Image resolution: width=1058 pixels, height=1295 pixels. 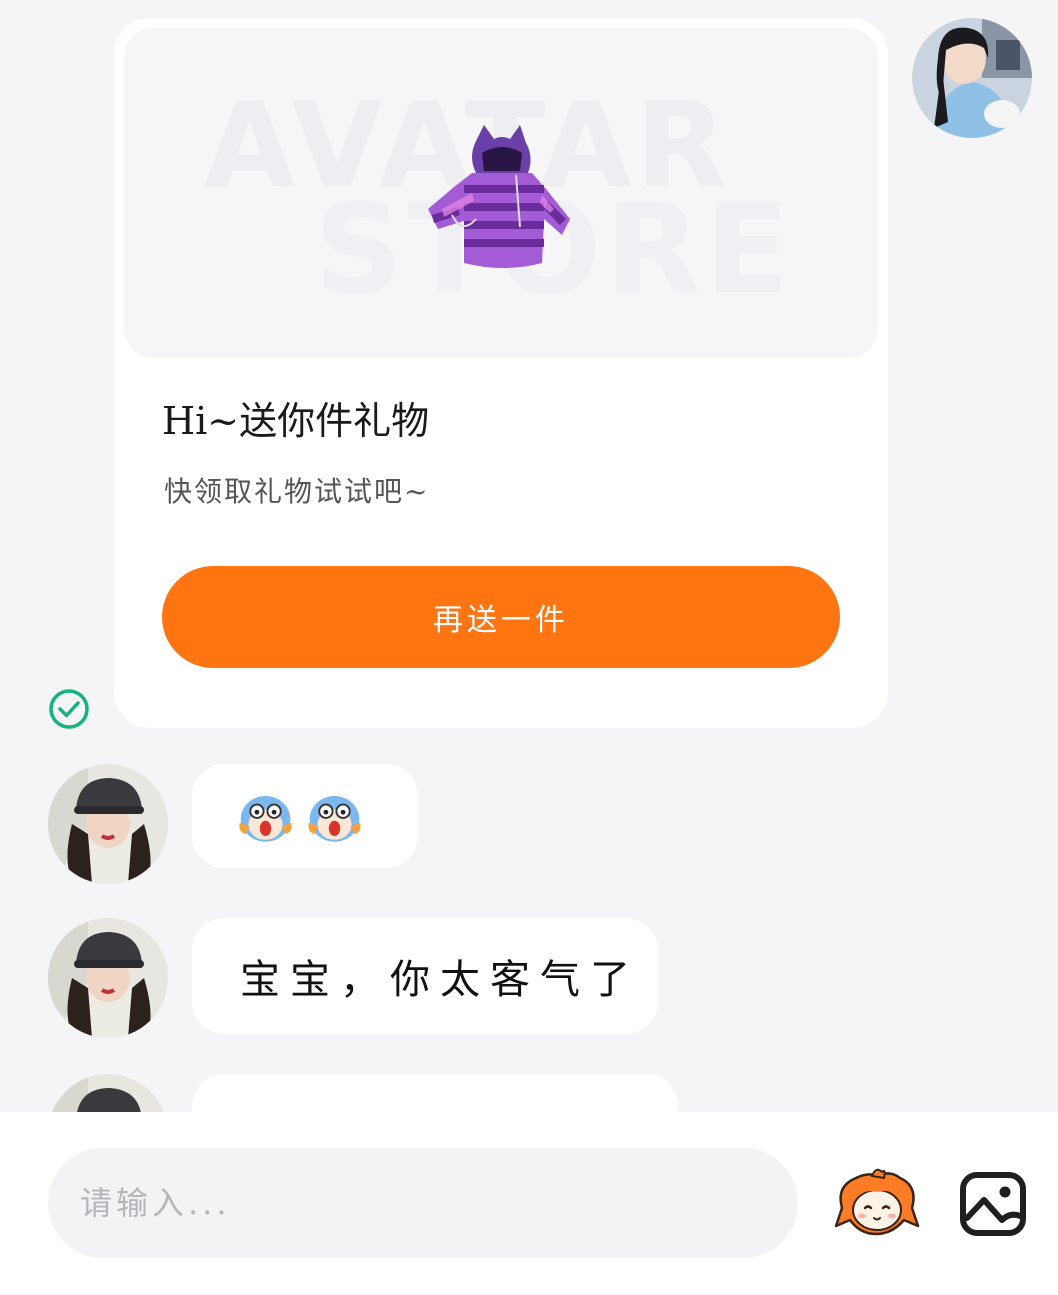 I want to click on gift-subtitle: 快领取礼物试试吧~, so click(x=297, y=491).